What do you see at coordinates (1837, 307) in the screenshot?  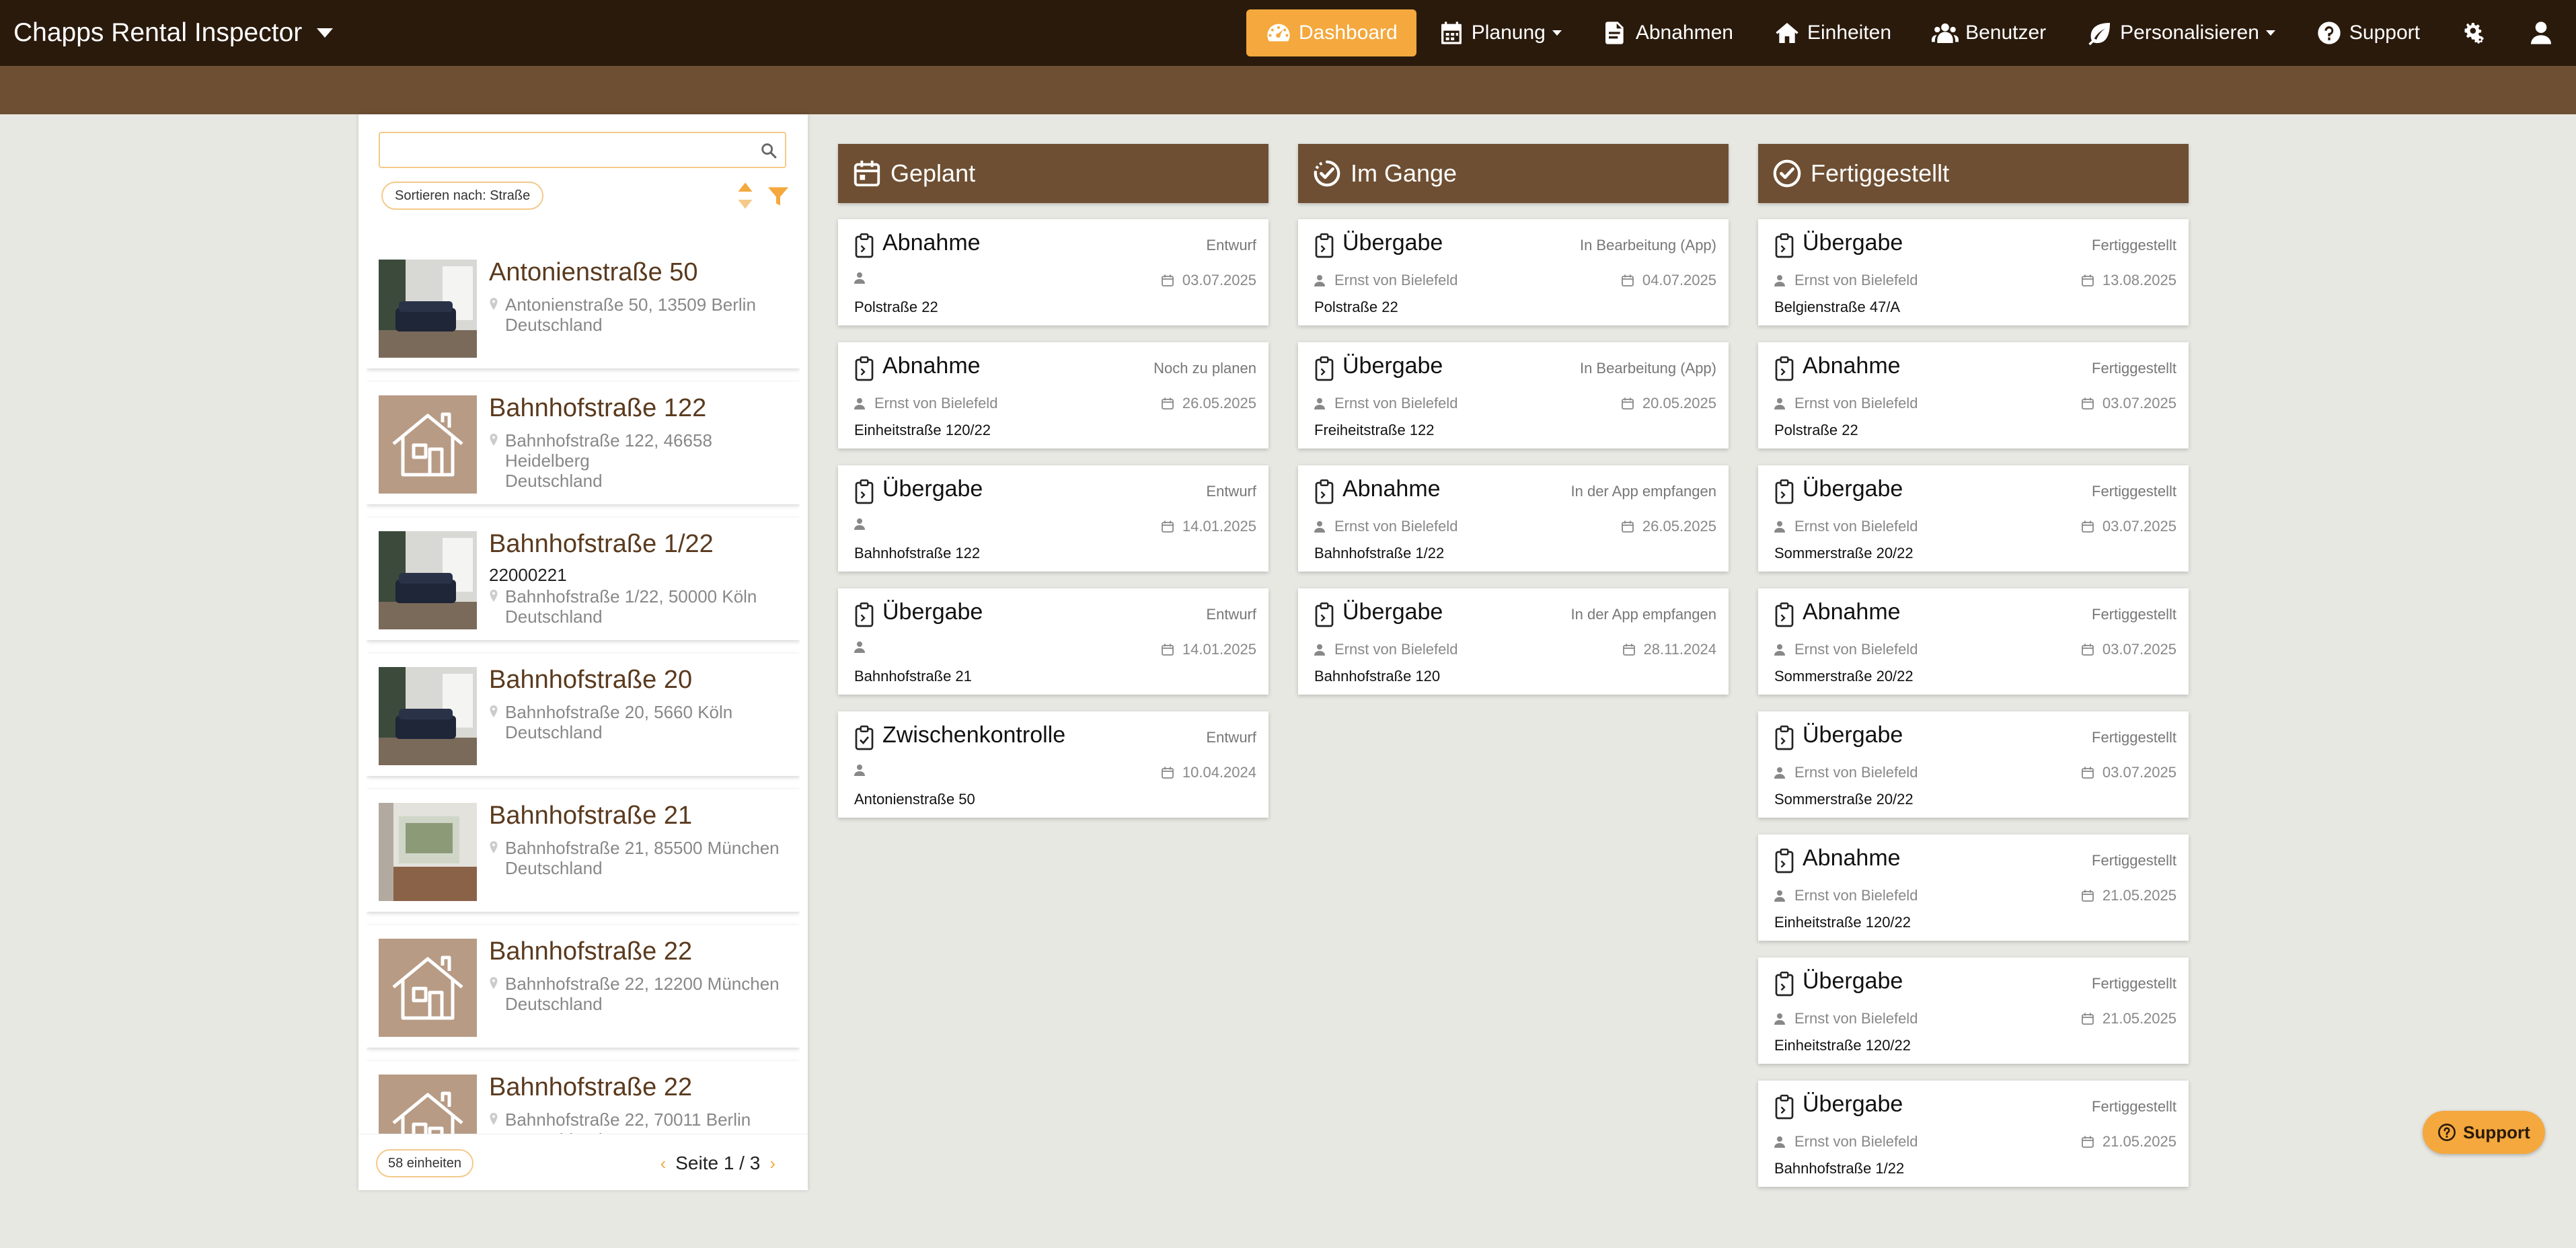 I see `card-unit: Belgienstraße 47/A` at bounding box center [1837, 307].